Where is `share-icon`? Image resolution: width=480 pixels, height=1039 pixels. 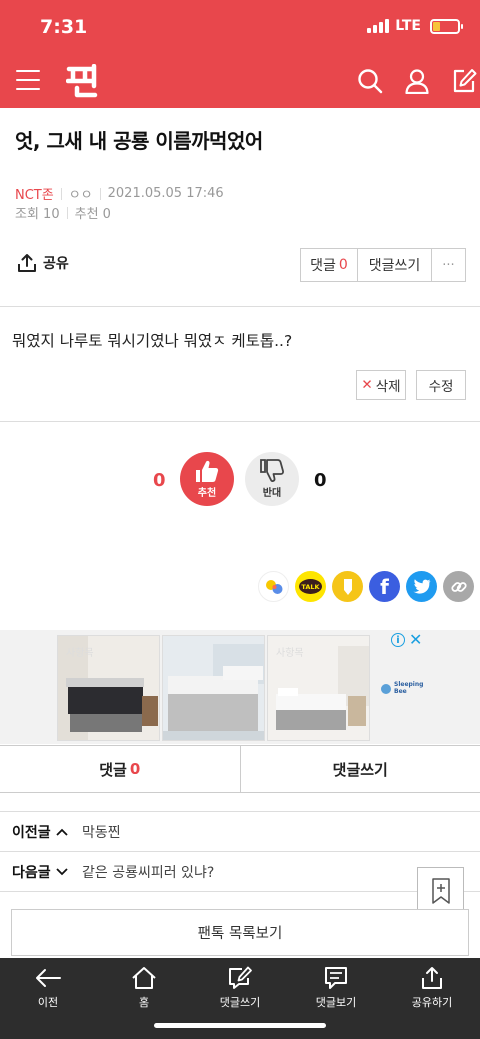 share-icon is located at coordinates (432, 978).